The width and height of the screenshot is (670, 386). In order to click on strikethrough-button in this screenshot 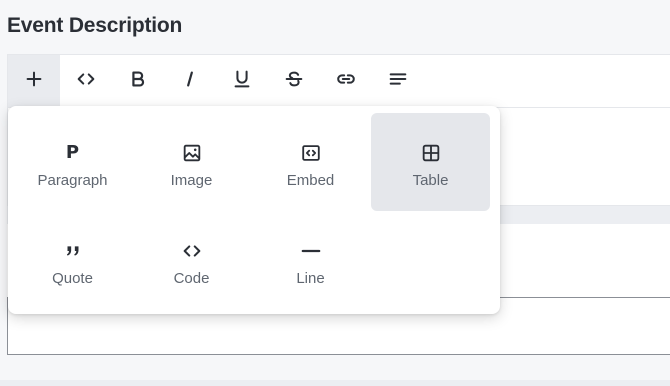, I will do `click(294, 81)`.